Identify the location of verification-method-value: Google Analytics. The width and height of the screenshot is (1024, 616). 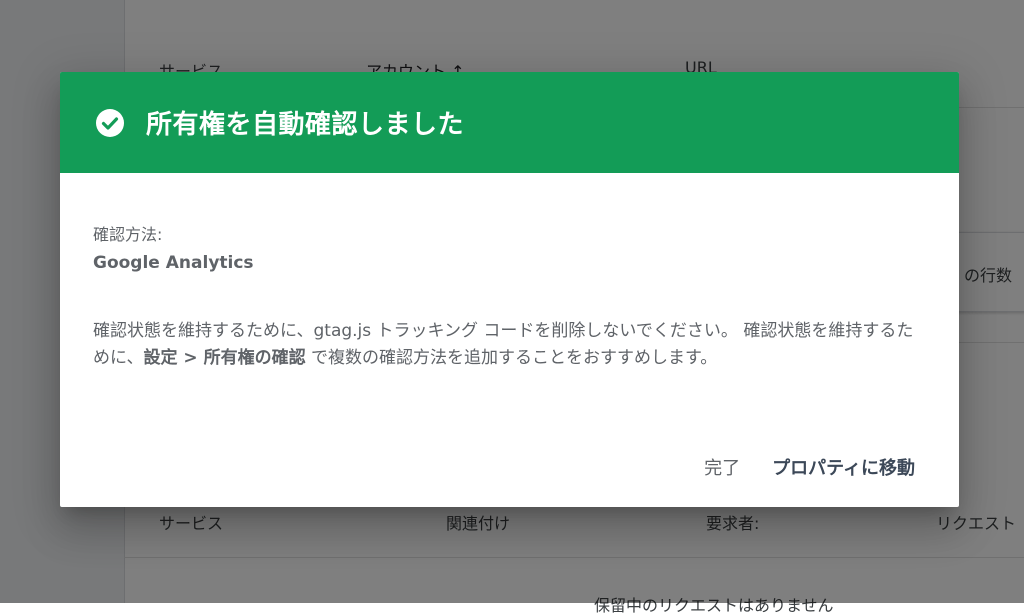
(173, 263).